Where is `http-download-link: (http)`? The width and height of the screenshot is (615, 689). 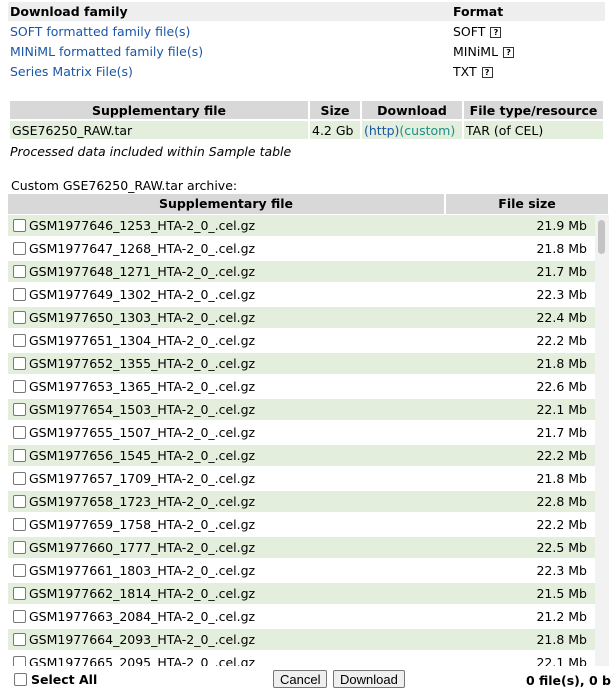
http-download-link: (http) is located at coordinates (381, 130).